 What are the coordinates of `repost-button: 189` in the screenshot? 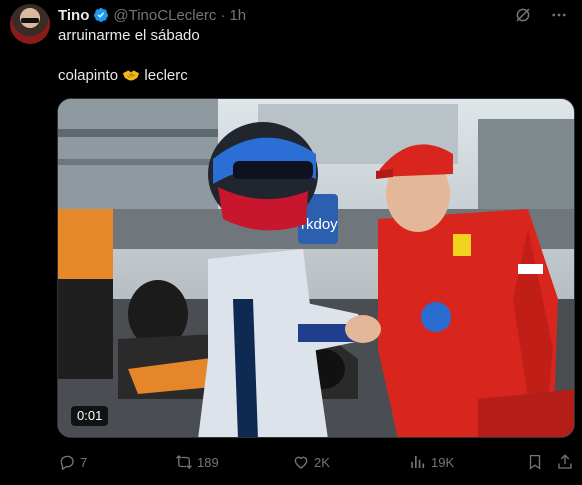 It's located at (197, 462).